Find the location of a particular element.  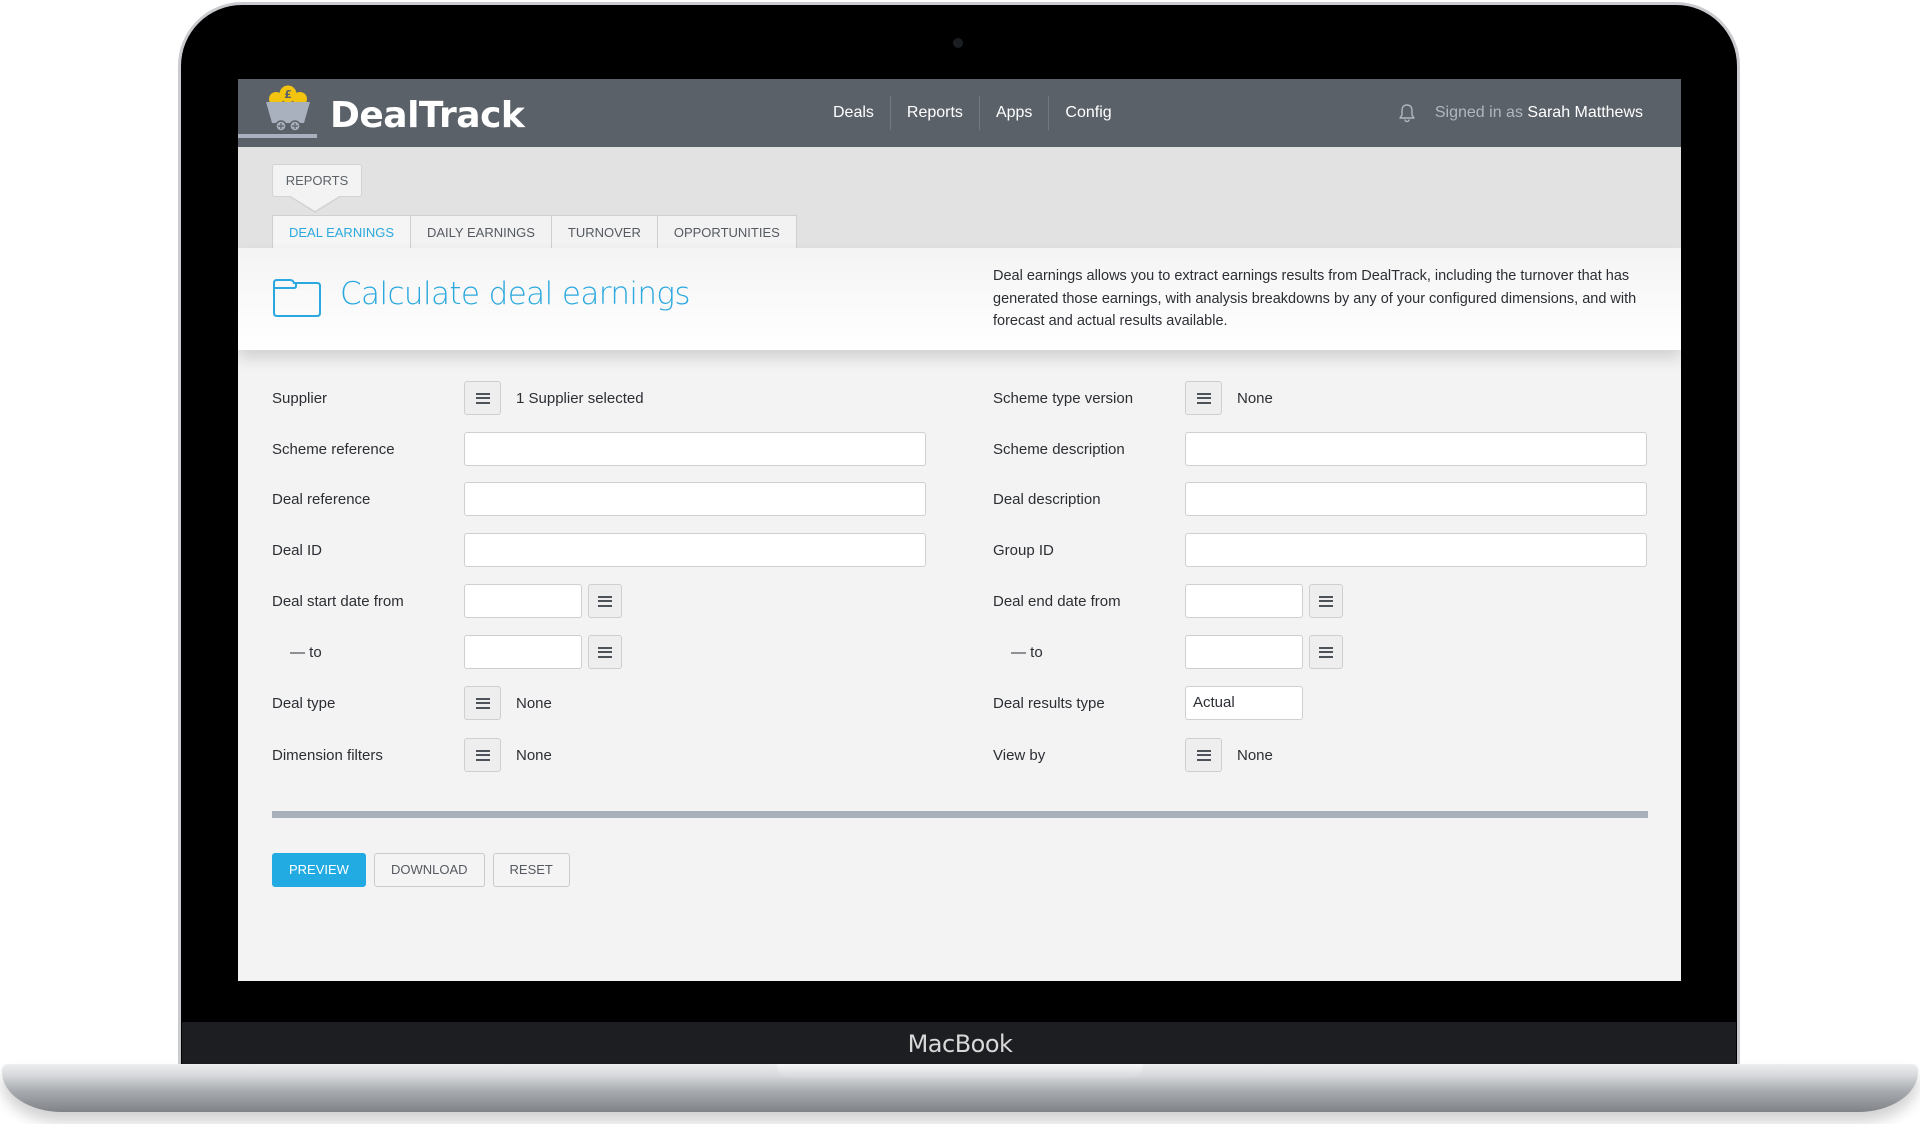

field-view-by: View by None is located at coordinates (1337, 755).